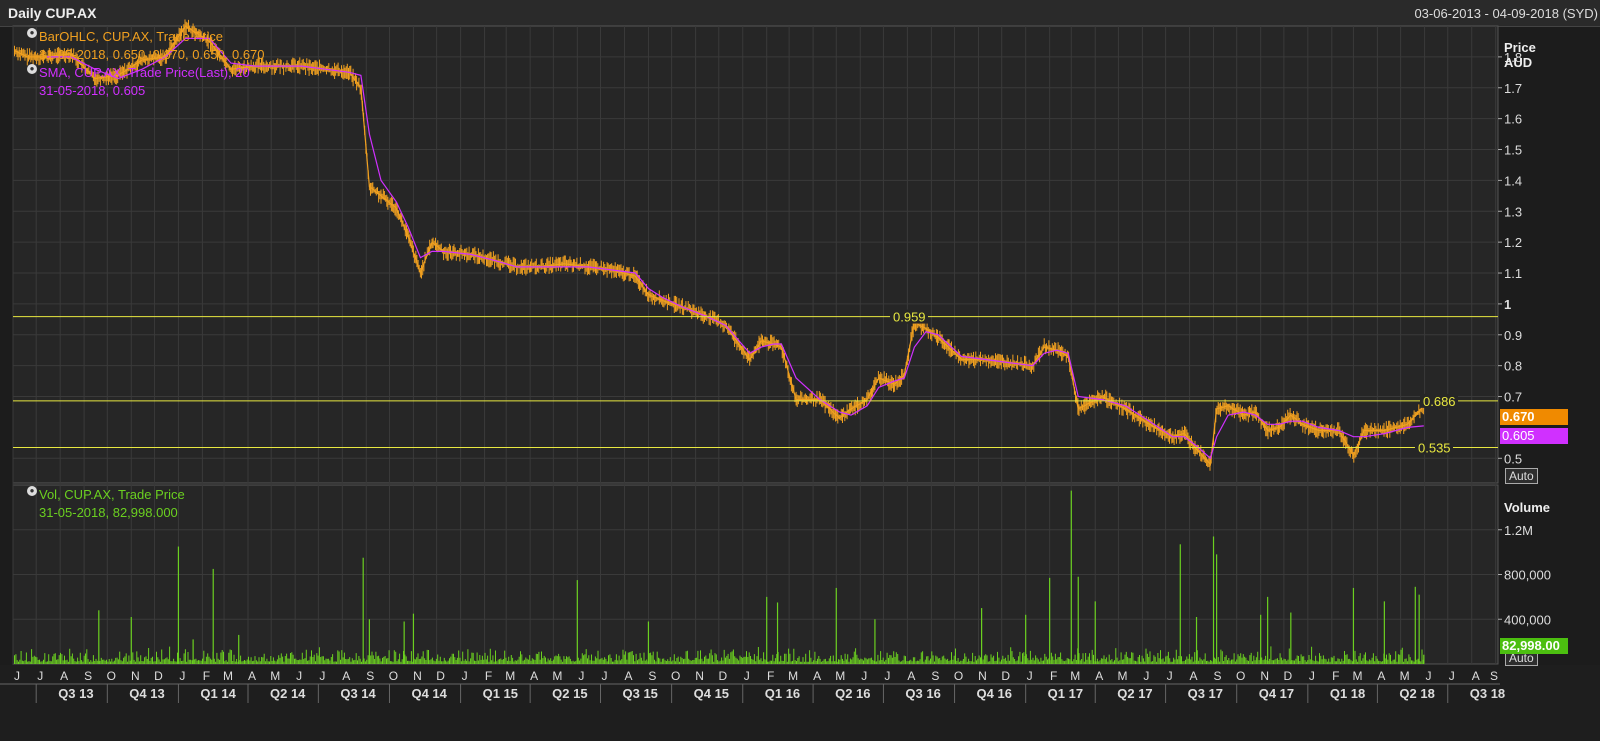 Image resolution: width=1600 pixels, height=741 pixels. Describe the element at coordinates (994, 693) in the screenshot. I see `x-quarter-label: Q4 16` at that location.